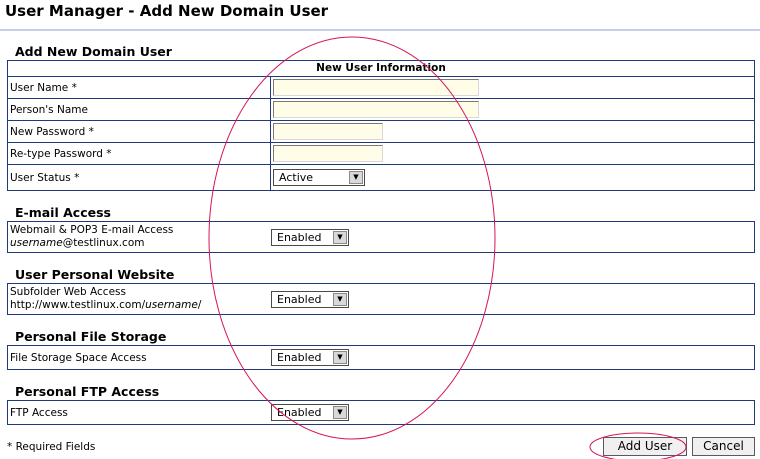 The width and height of the screenshot is (760, 459). I want to click on row-user-name: User Name *, so click(381, 88).